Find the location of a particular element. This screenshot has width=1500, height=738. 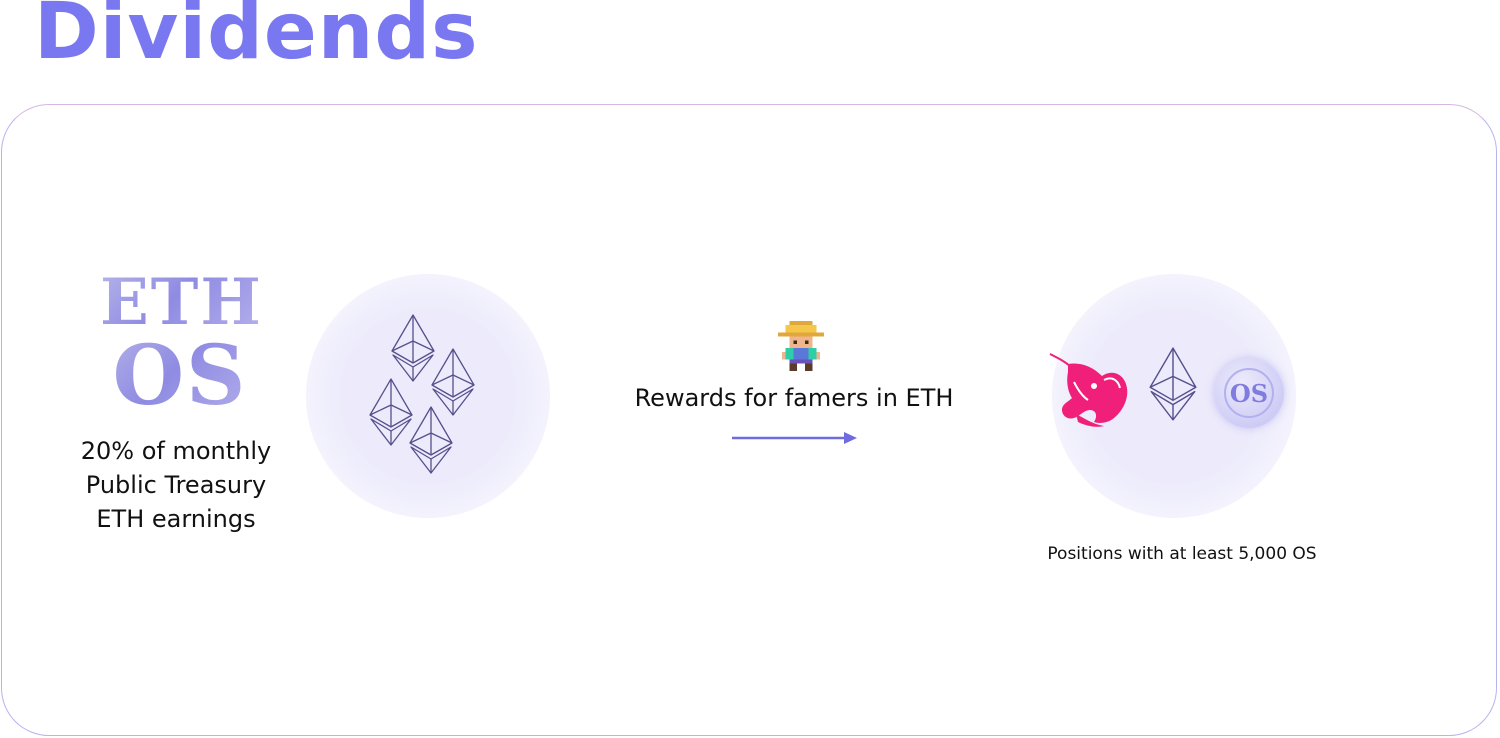

eth-os-logo: ETH OS is located at coordinates (181, 341).